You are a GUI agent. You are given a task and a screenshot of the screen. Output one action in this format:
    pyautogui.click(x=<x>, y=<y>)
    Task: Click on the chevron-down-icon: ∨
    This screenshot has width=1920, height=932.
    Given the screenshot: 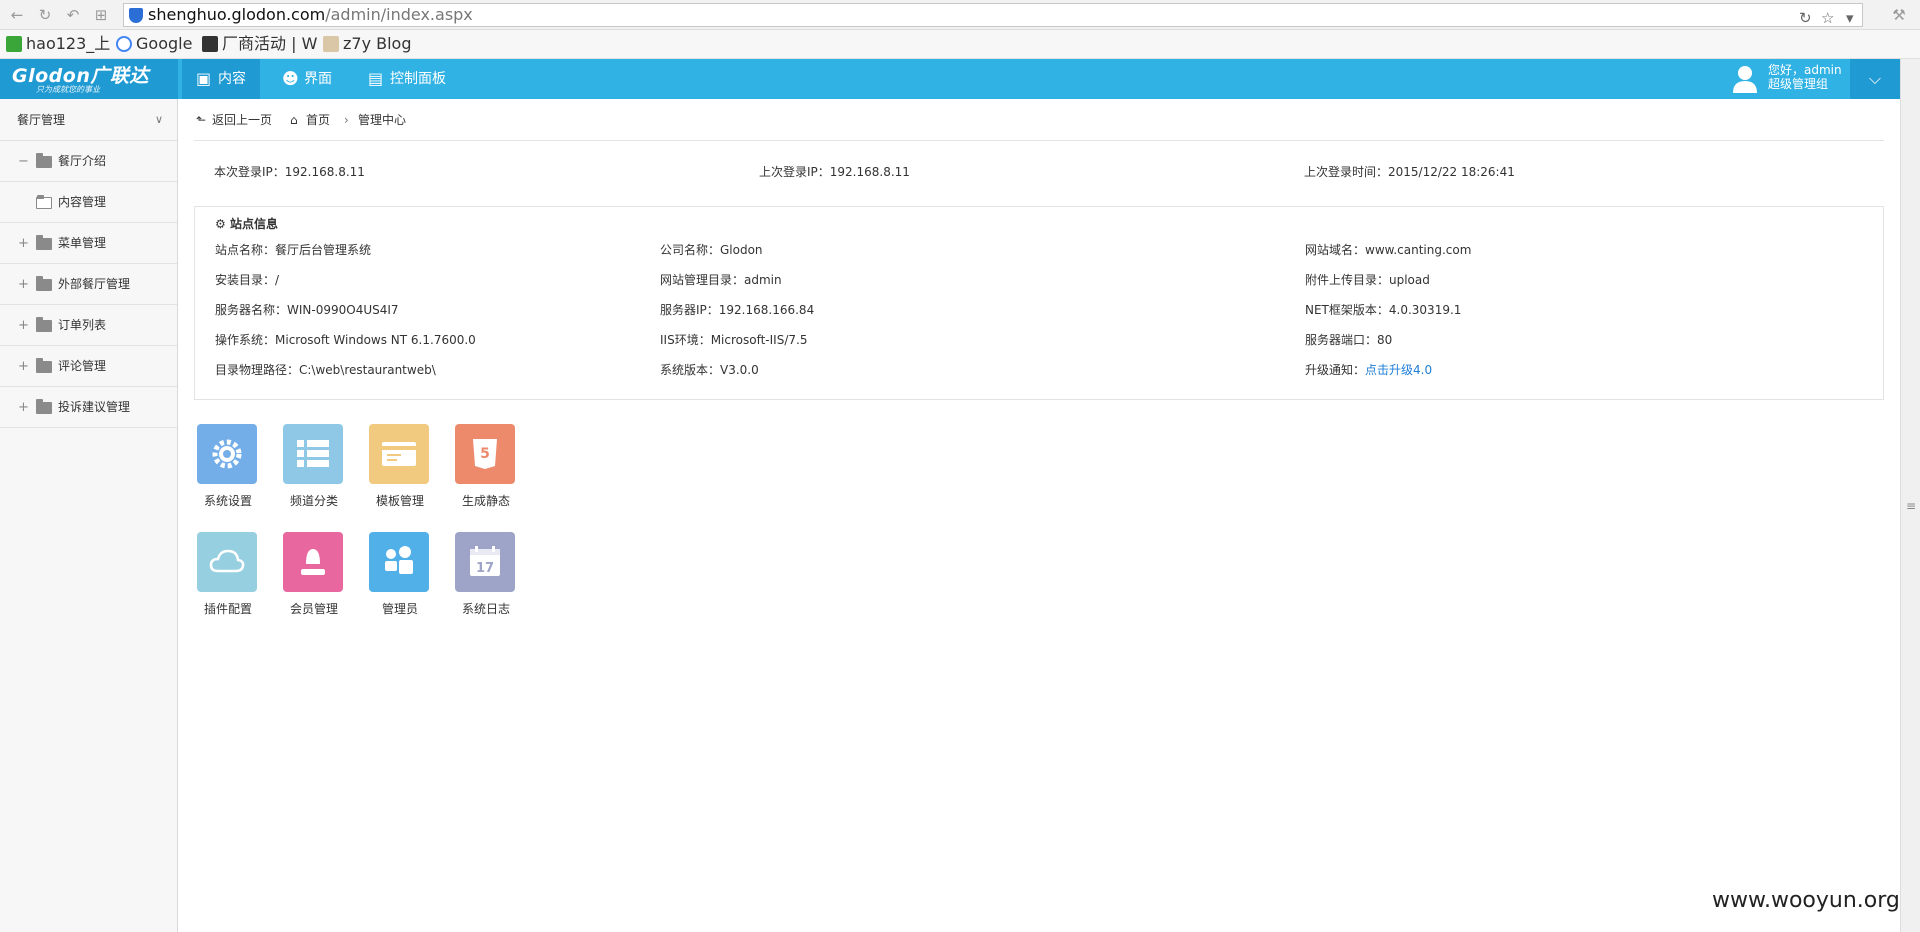 What is the action you would take?
    pyautogui.click(x=158, y=119)
    